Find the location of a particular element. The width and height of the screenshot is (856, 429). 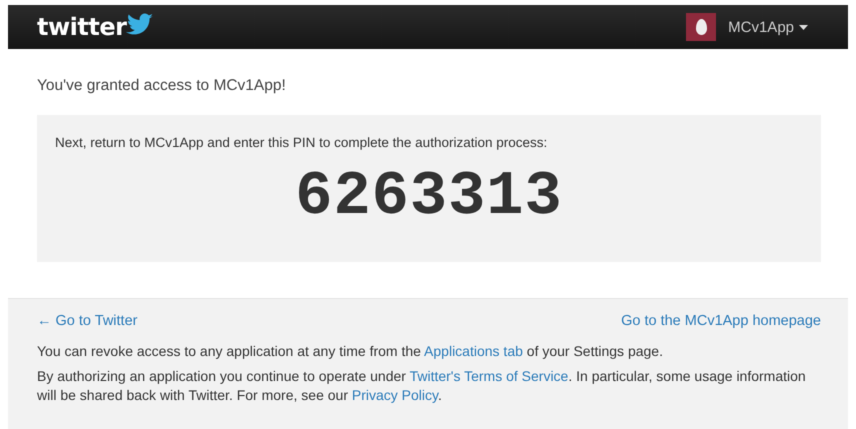

back-link: ← Go to Twitter is located at coordinates (87, 321).